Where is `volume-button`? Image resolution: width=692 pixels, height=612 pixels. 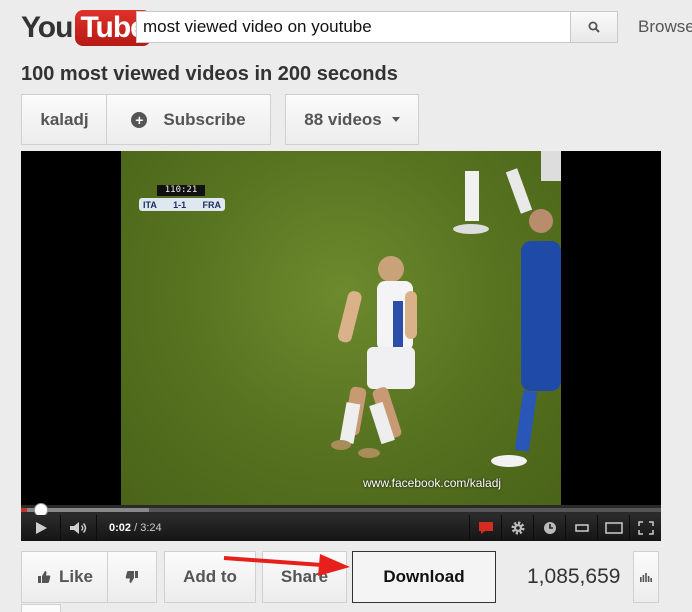 volume-button is located at coordinates (79, 528).